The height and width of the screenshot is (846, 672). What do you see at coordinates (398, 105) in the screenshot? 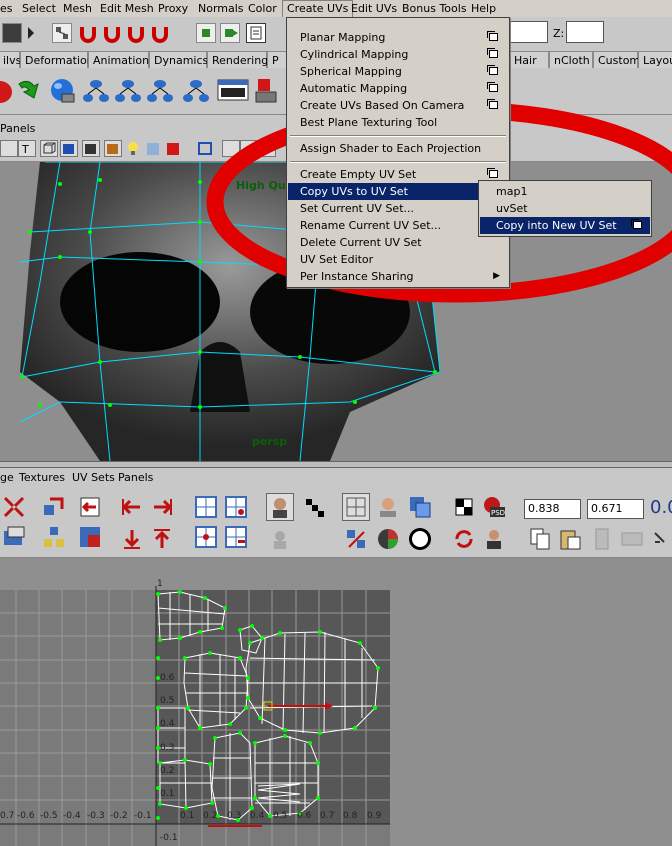
I see `menu-item-create-uvs-based-on-camera: Create UVs Based On Camera` at bounding box center [398, 105].